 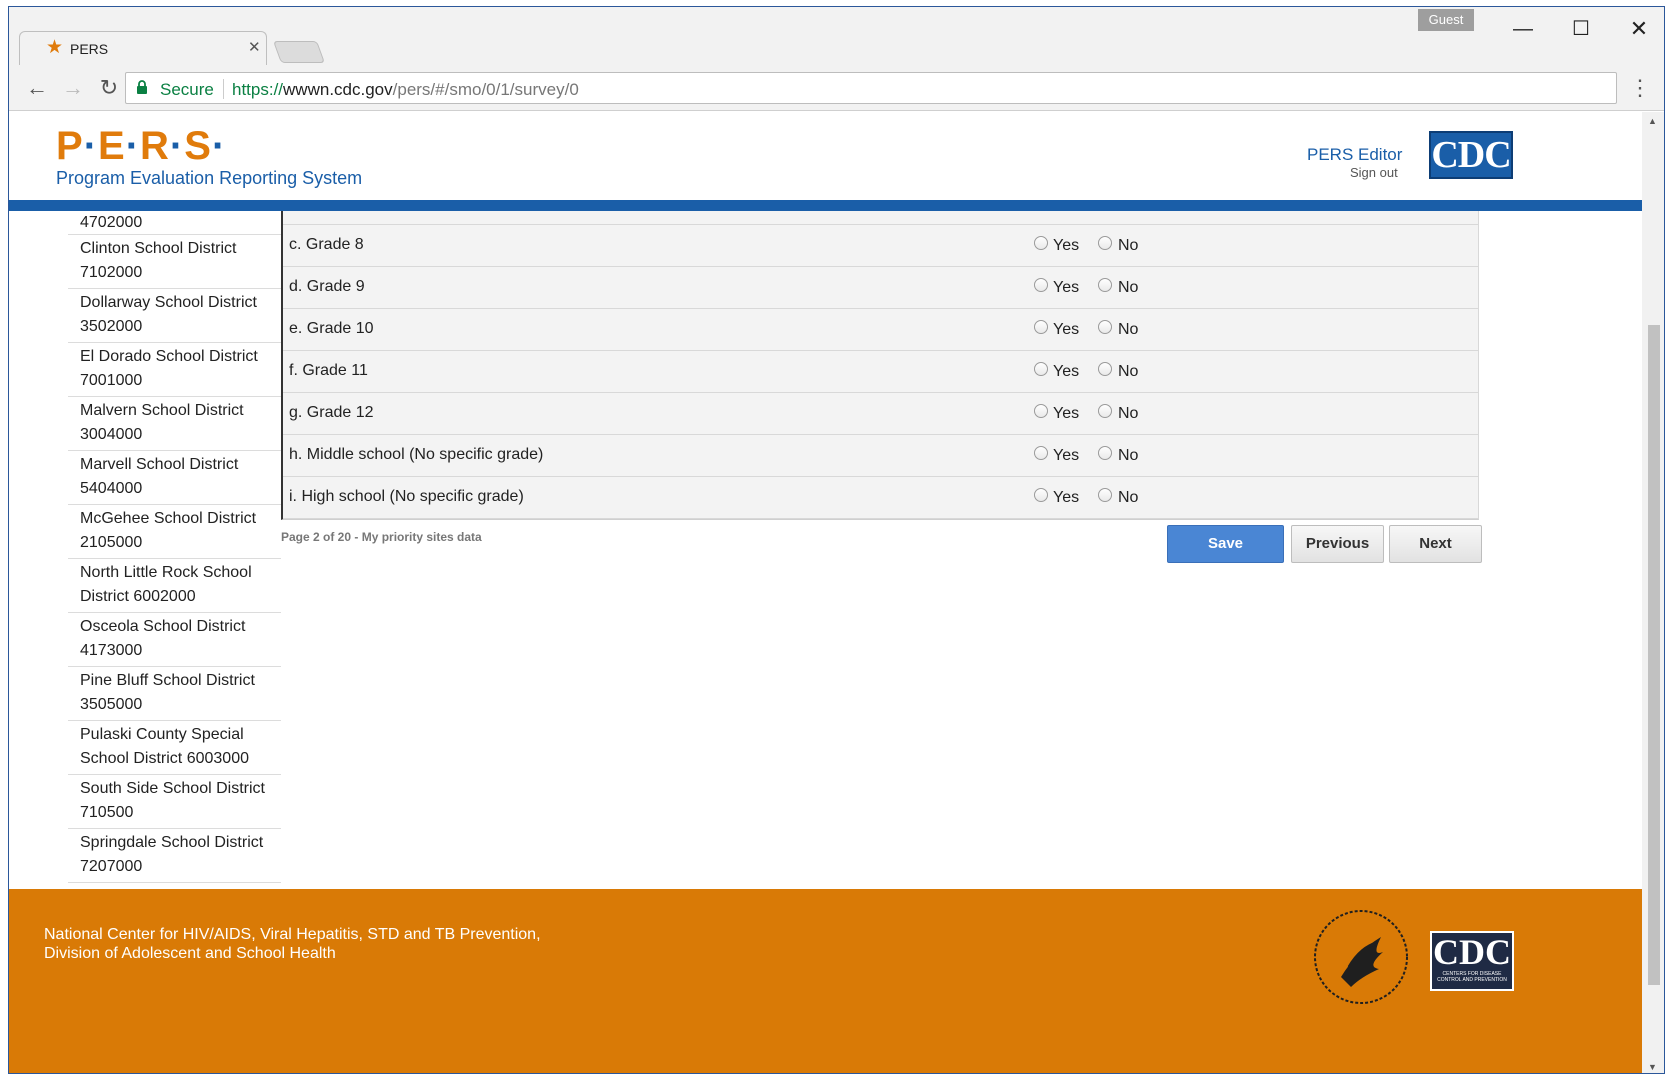 I want to click on forward-arrow-icon: →, so click(x=73, y=88).